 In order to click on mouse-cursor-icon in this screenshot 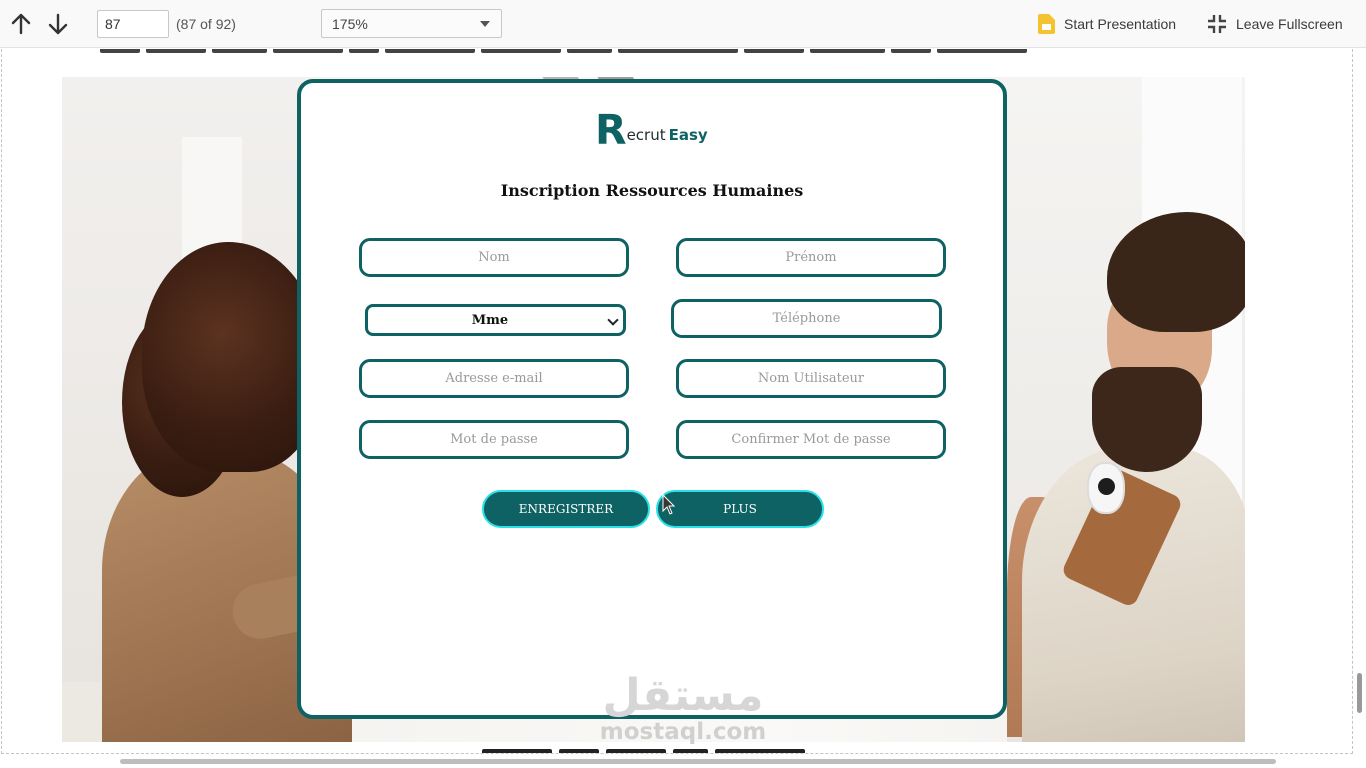, I will do `click(669, 504)`.